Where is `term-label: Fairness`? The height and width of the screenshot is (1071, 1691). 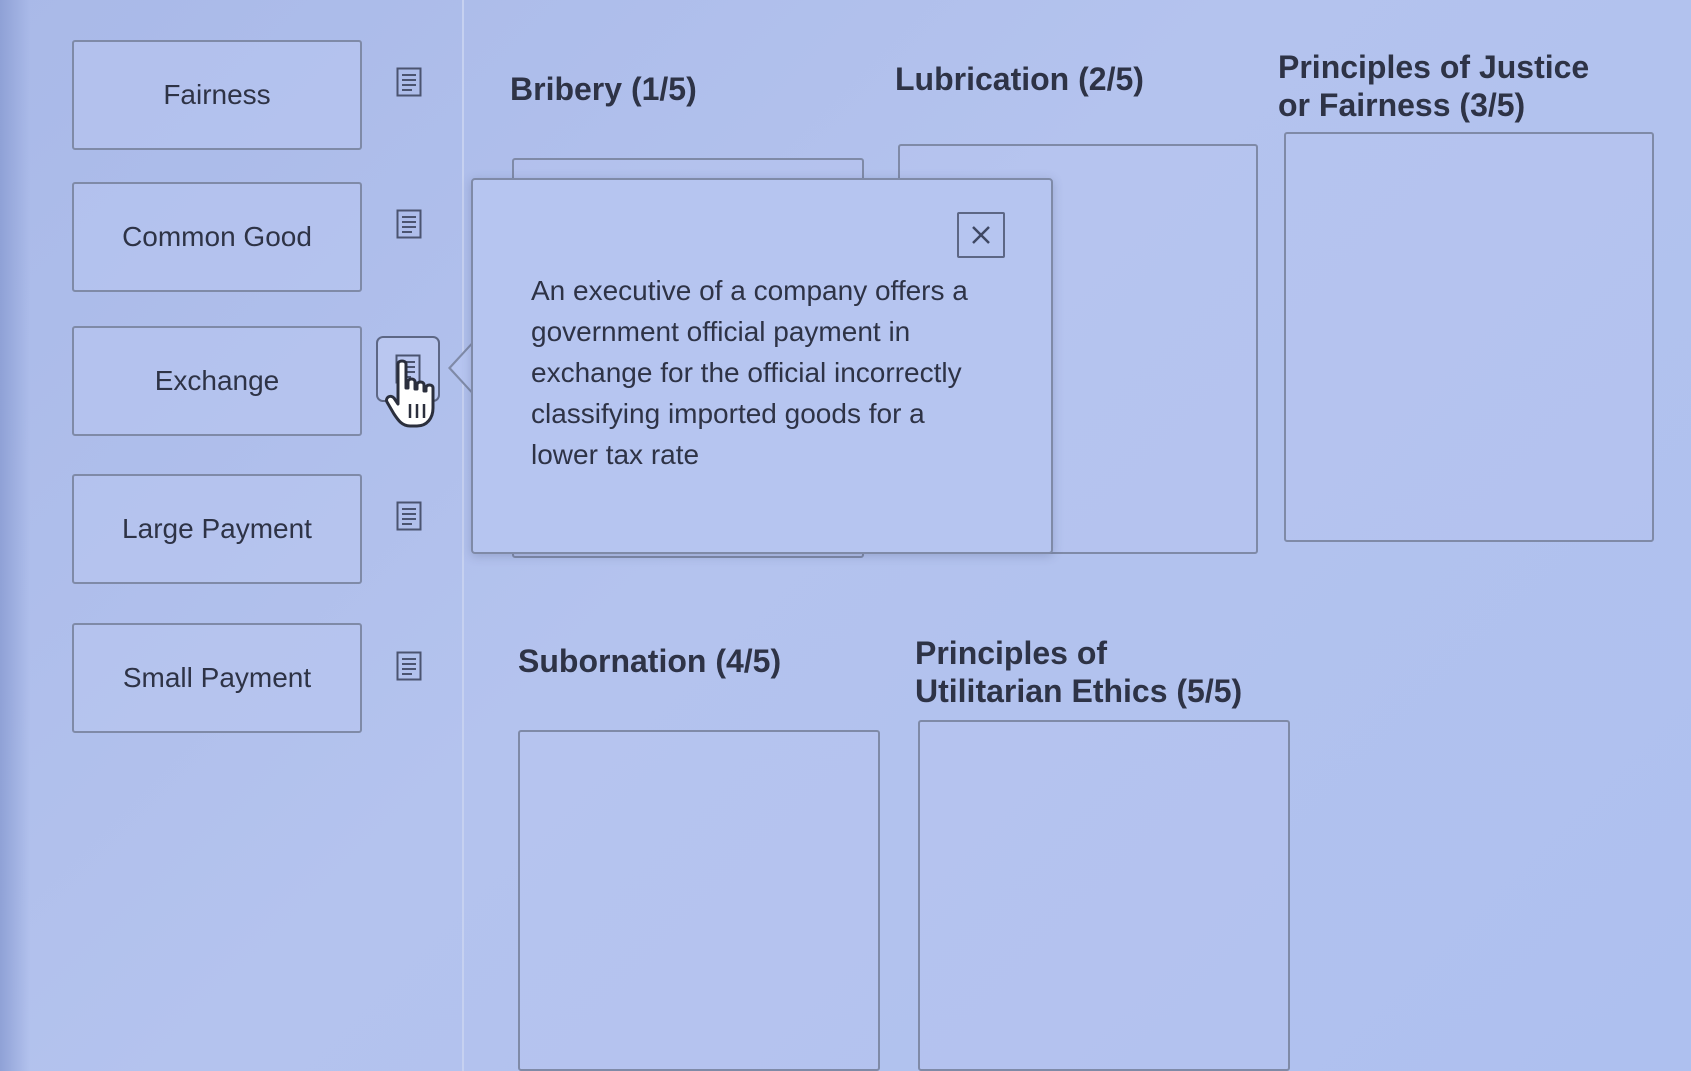 term-label: Fairness is located at coordinates (217, 94).